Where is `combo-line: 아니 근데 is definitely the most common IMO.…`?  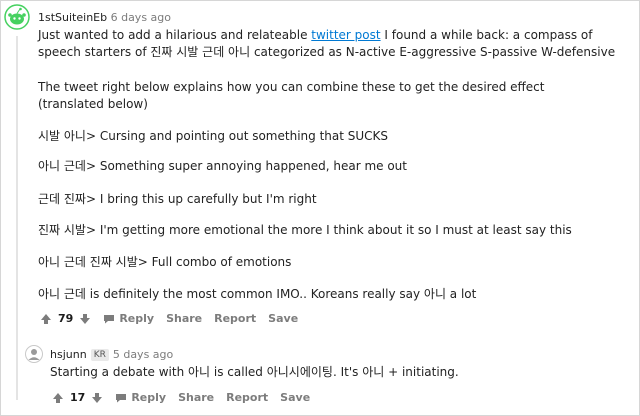 combo-line: 아니 근데 is definitely the most common IMO.… is located at coordinates (257, 294).